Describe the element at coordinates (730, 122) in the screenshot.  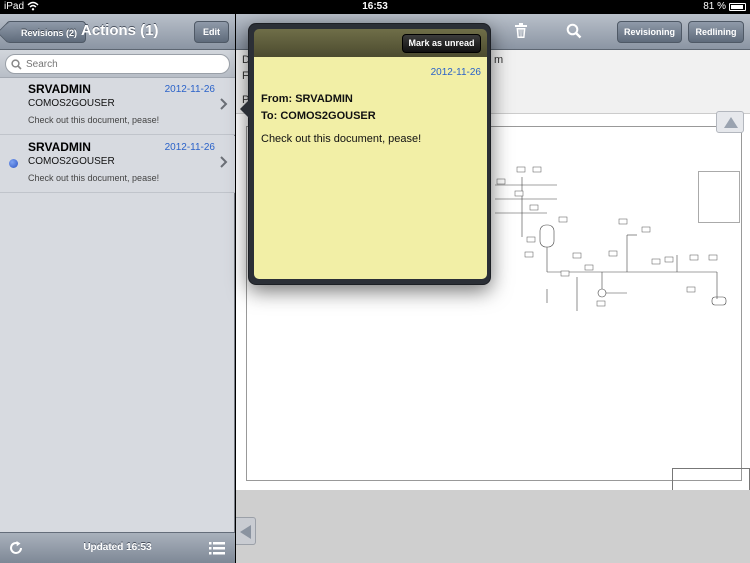
I see `arrow-up-icon` at that location.